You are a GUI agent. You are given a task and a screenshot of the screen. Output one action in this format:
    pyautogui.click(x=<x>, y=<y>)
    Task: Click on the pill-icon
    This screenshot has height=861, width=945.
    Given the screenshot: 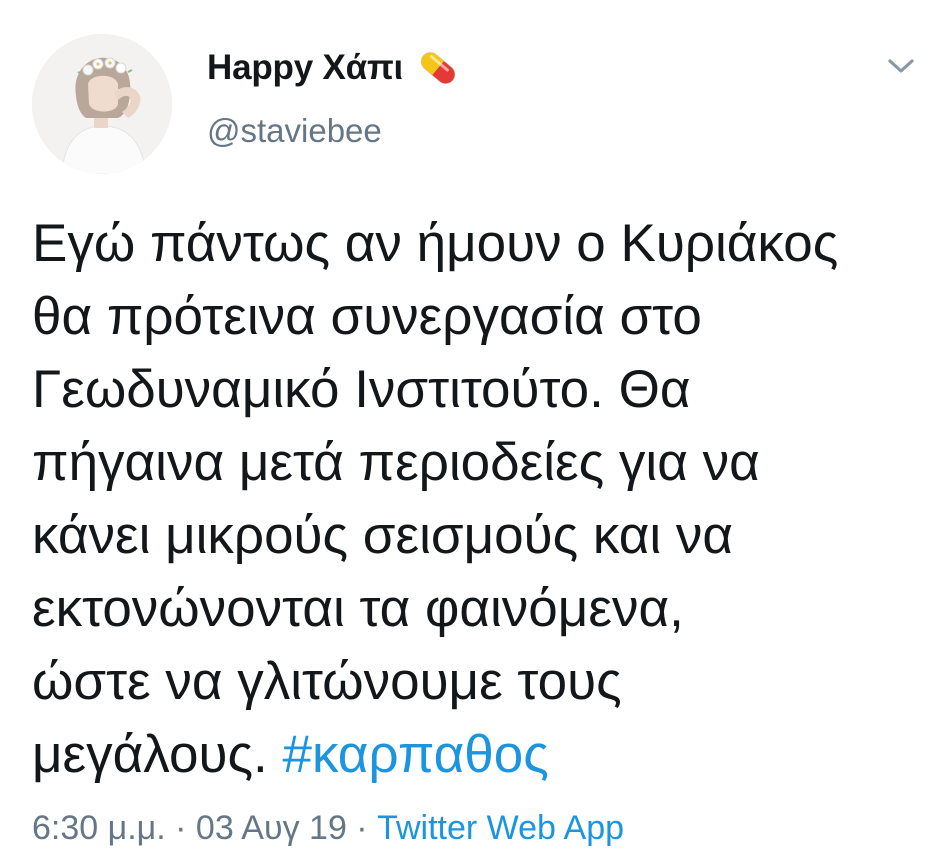 What is the action you would take?
    pyautogui.click(x=438, y=68)
    